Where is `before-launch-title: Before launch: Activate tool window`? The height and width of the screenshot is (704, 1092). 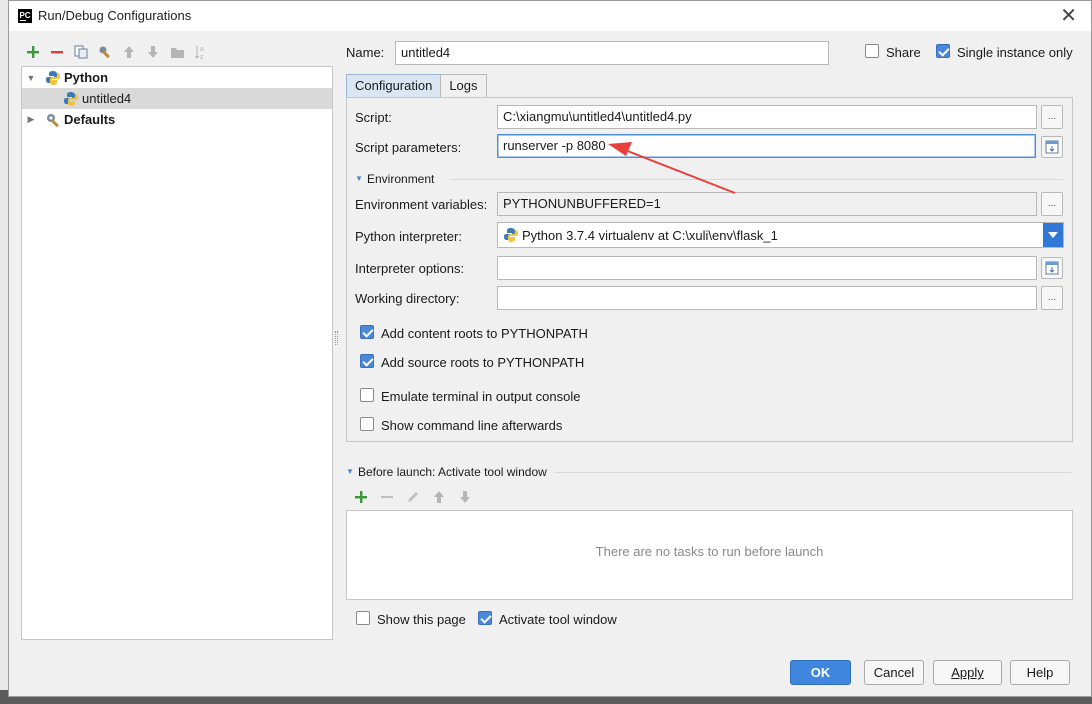
before-launch-title: Before launch: Activate tool window is located at coordinates (452, 472).